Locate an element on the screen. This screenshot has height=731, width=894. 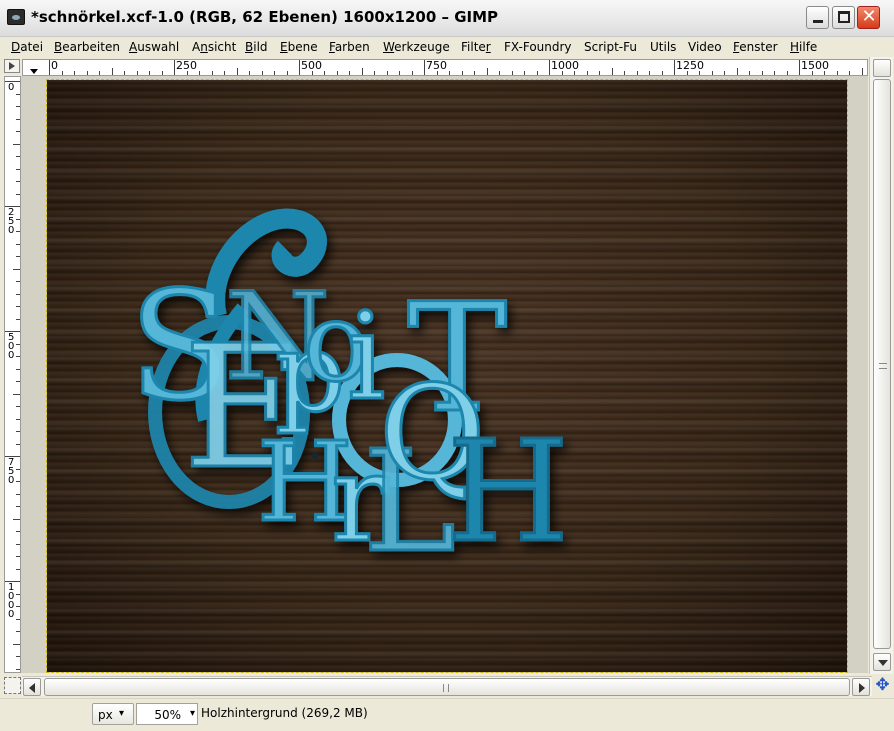
menu-item-ansicht: Ansicht is located at coordinates (214, 47).